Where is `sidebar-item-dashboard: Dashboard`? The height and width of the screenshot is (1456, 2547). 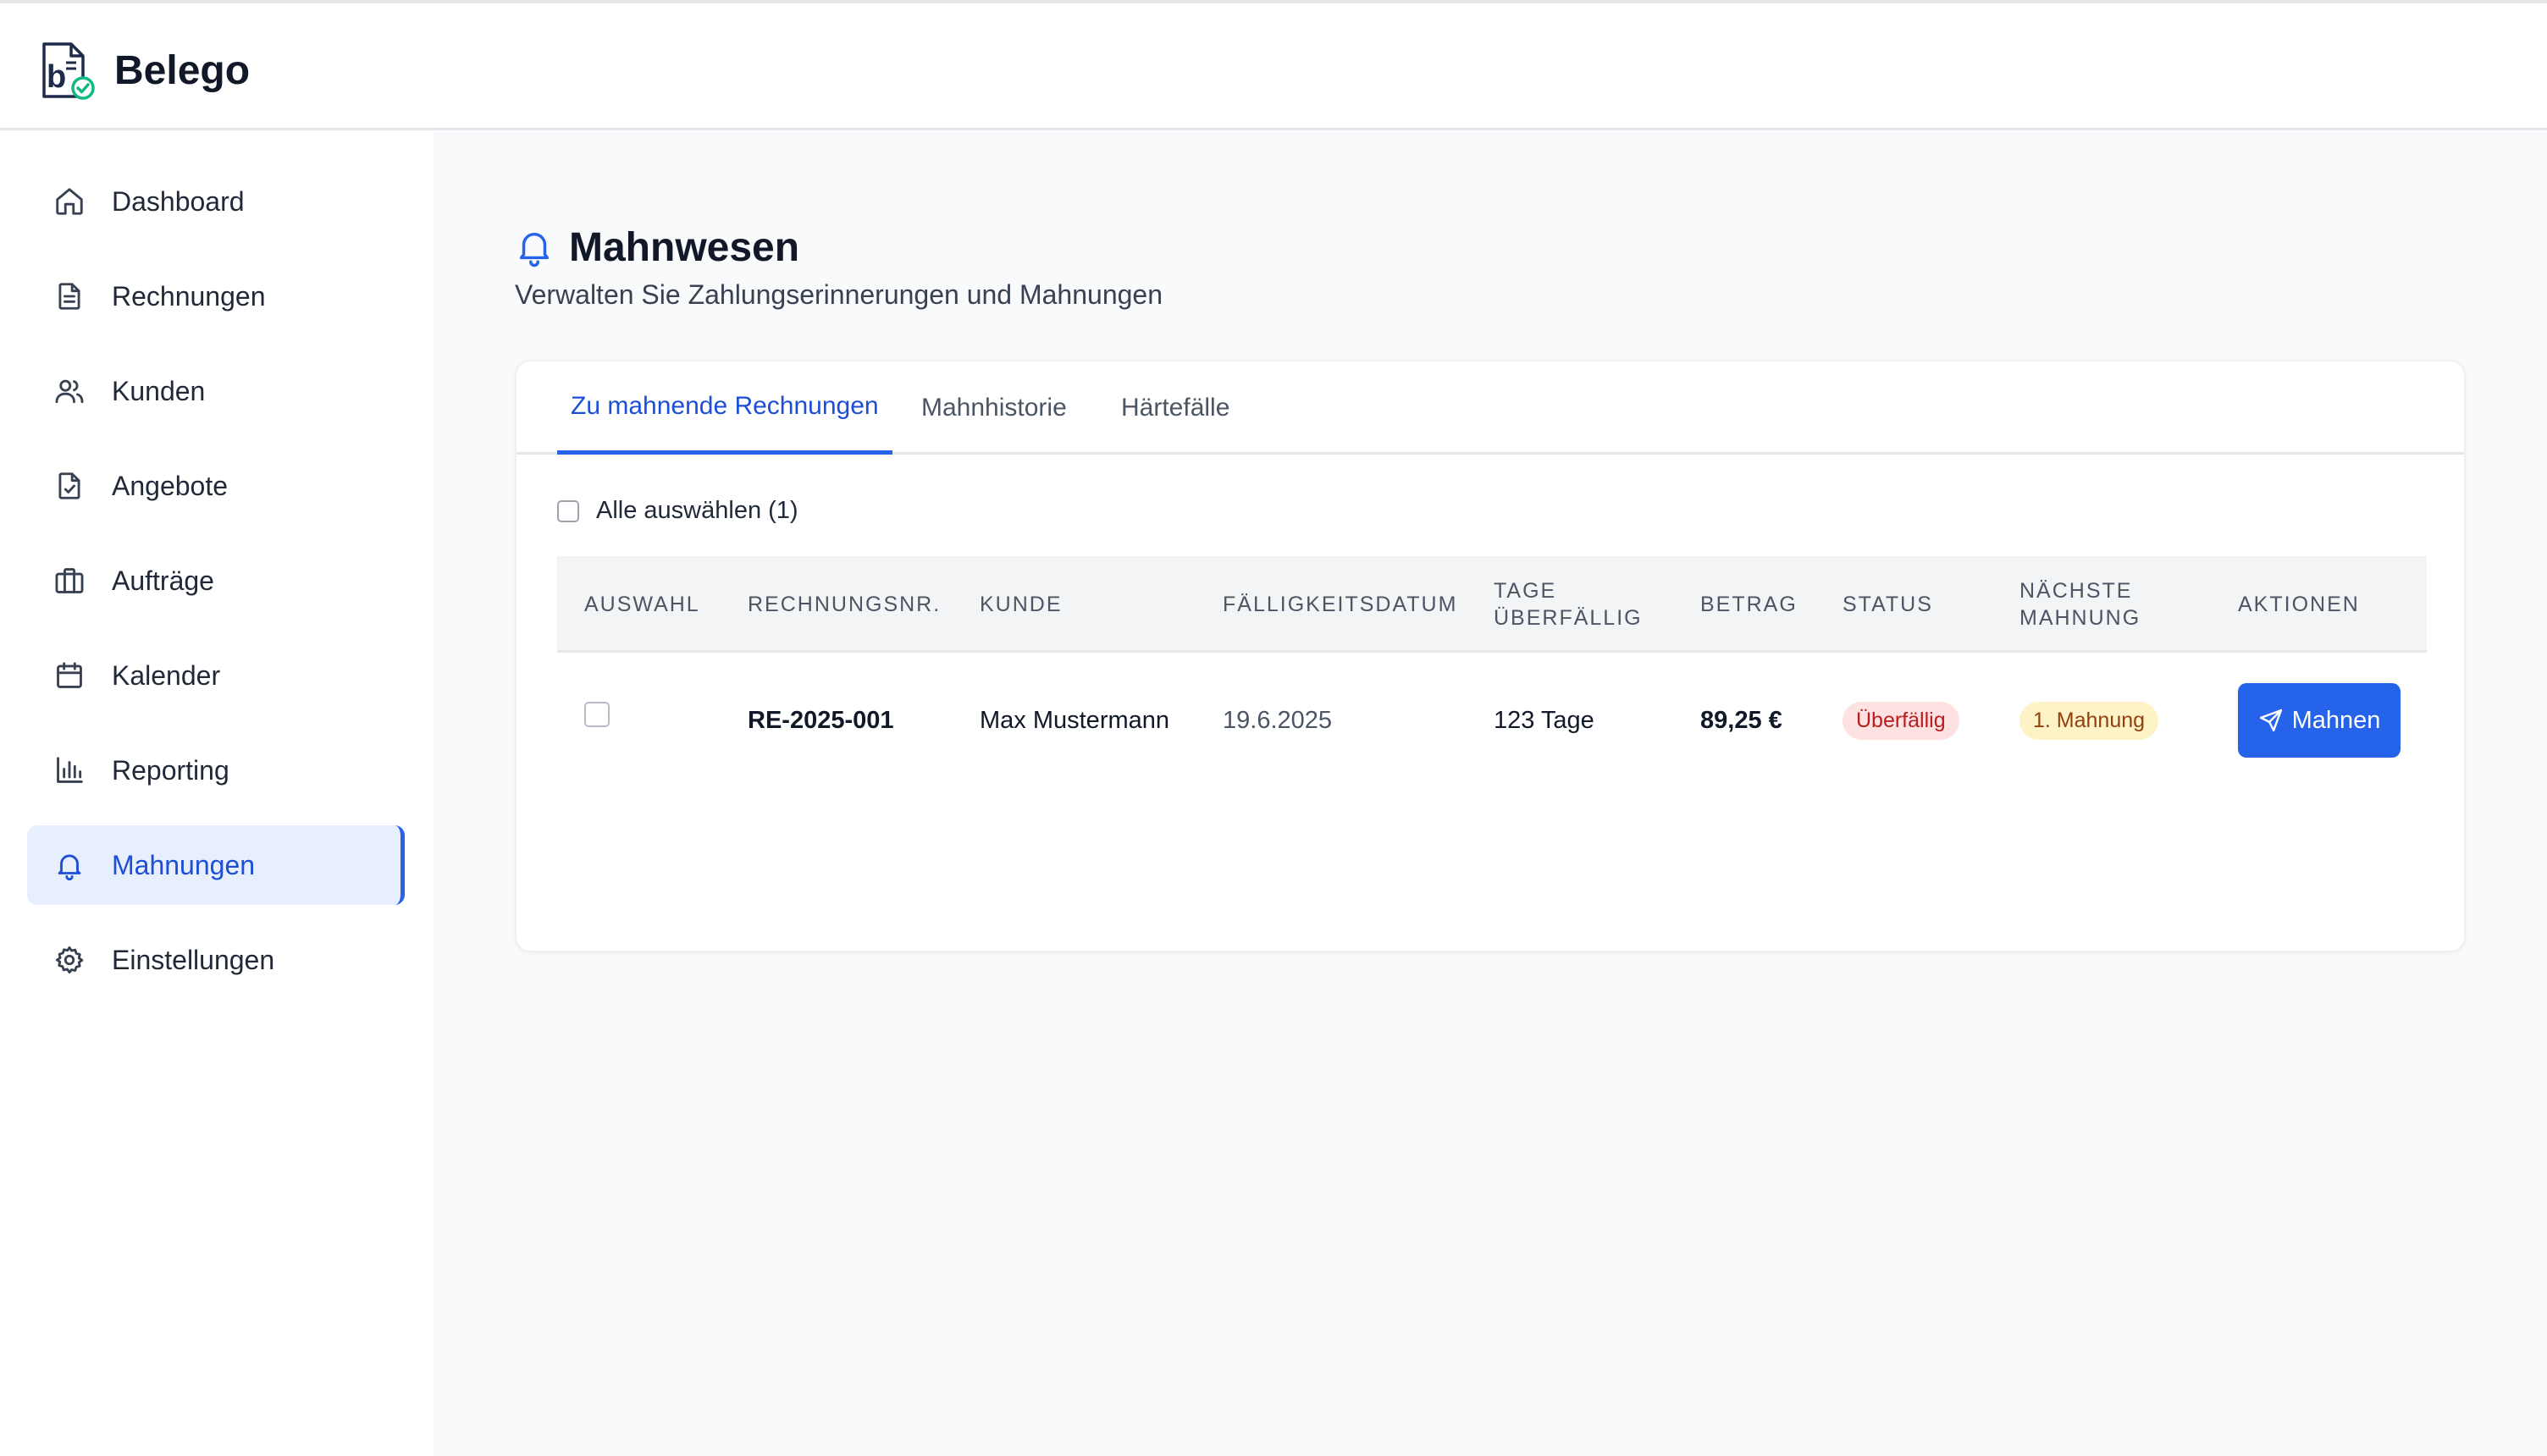
sidebar-item-dashboard: Dashboard is located at coordinates (216, 201).